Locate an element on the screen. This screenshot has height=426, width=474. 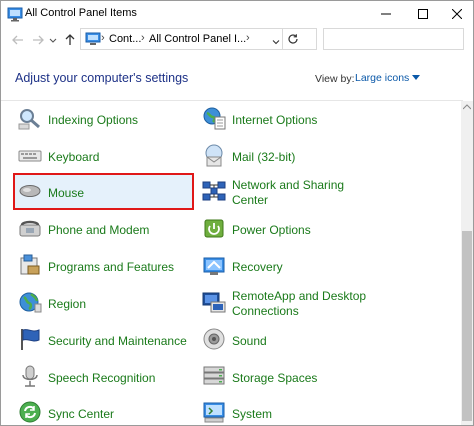
mail-icon is located at coordinates (214, 155).